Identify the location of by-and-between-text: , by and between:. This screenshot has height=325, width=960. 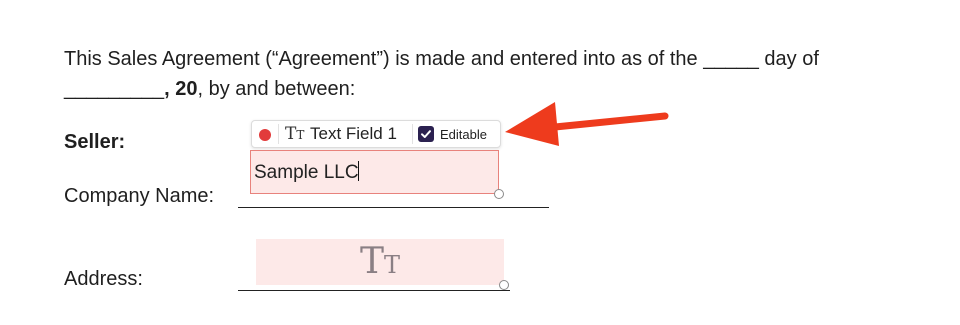
(276, 89).